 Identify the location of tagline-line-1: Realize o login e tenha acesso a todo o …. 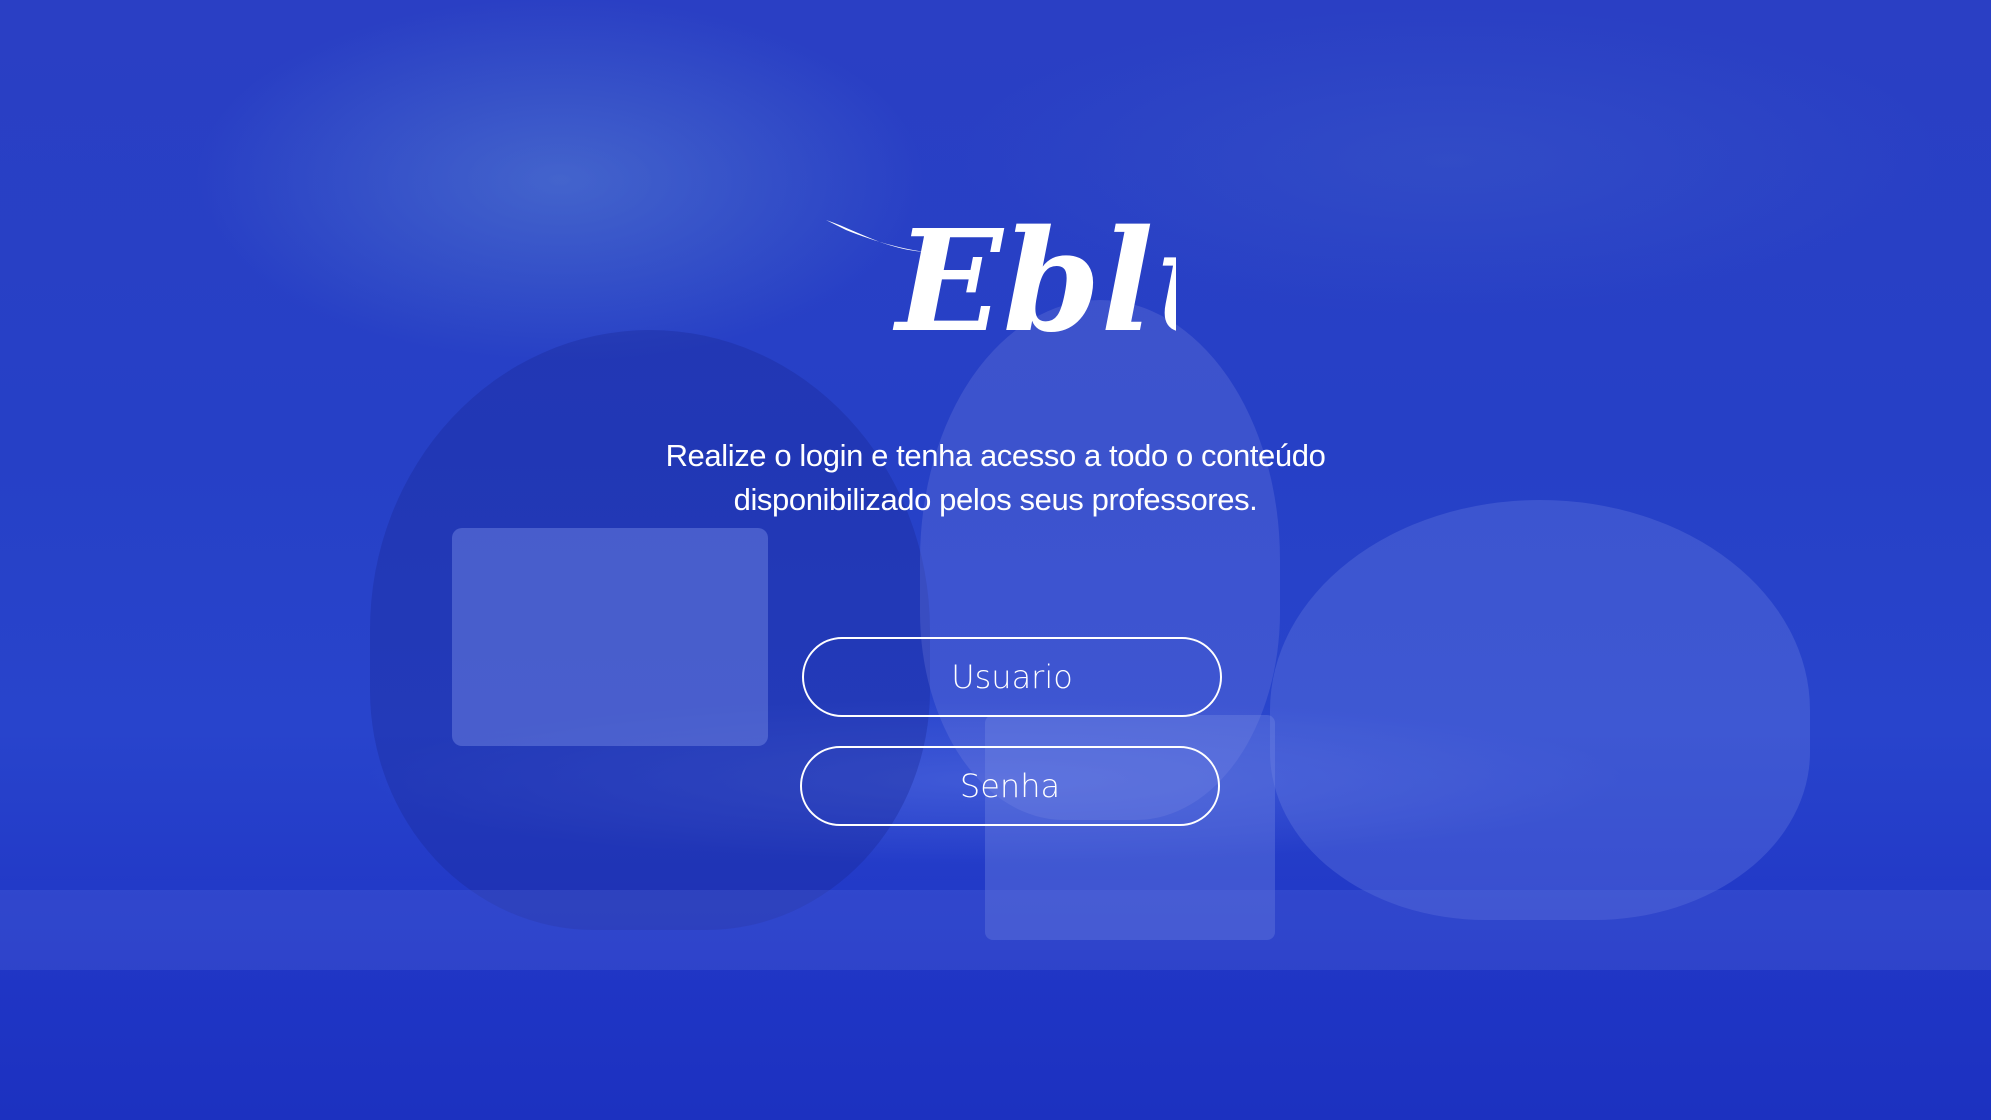
(995, 455).